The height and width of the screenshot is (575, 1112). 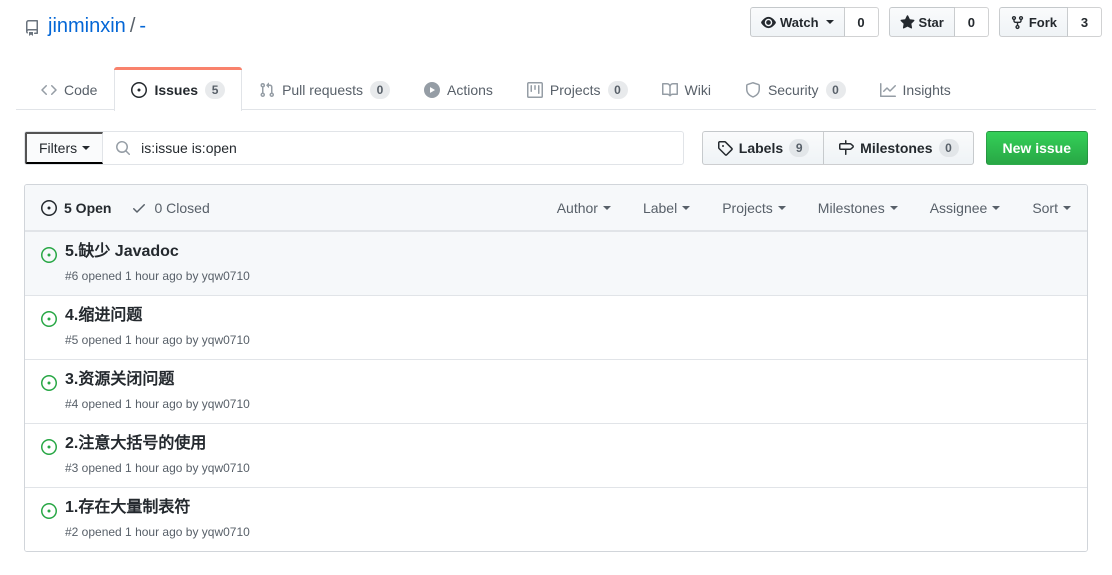 I want to click on tab-code: Code, so click(x=69, y=89).